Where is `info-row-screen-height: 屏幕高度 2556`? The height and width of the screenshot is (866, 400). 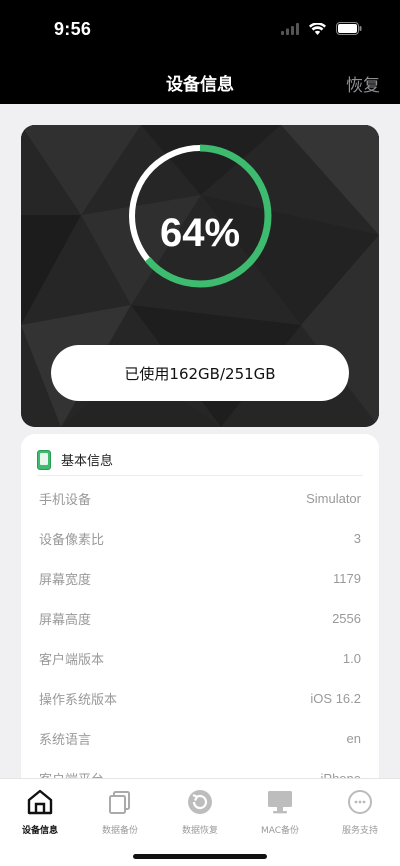 info-row-screen-height: 屏幕高度 2556 is located at coordinates (200, 618).